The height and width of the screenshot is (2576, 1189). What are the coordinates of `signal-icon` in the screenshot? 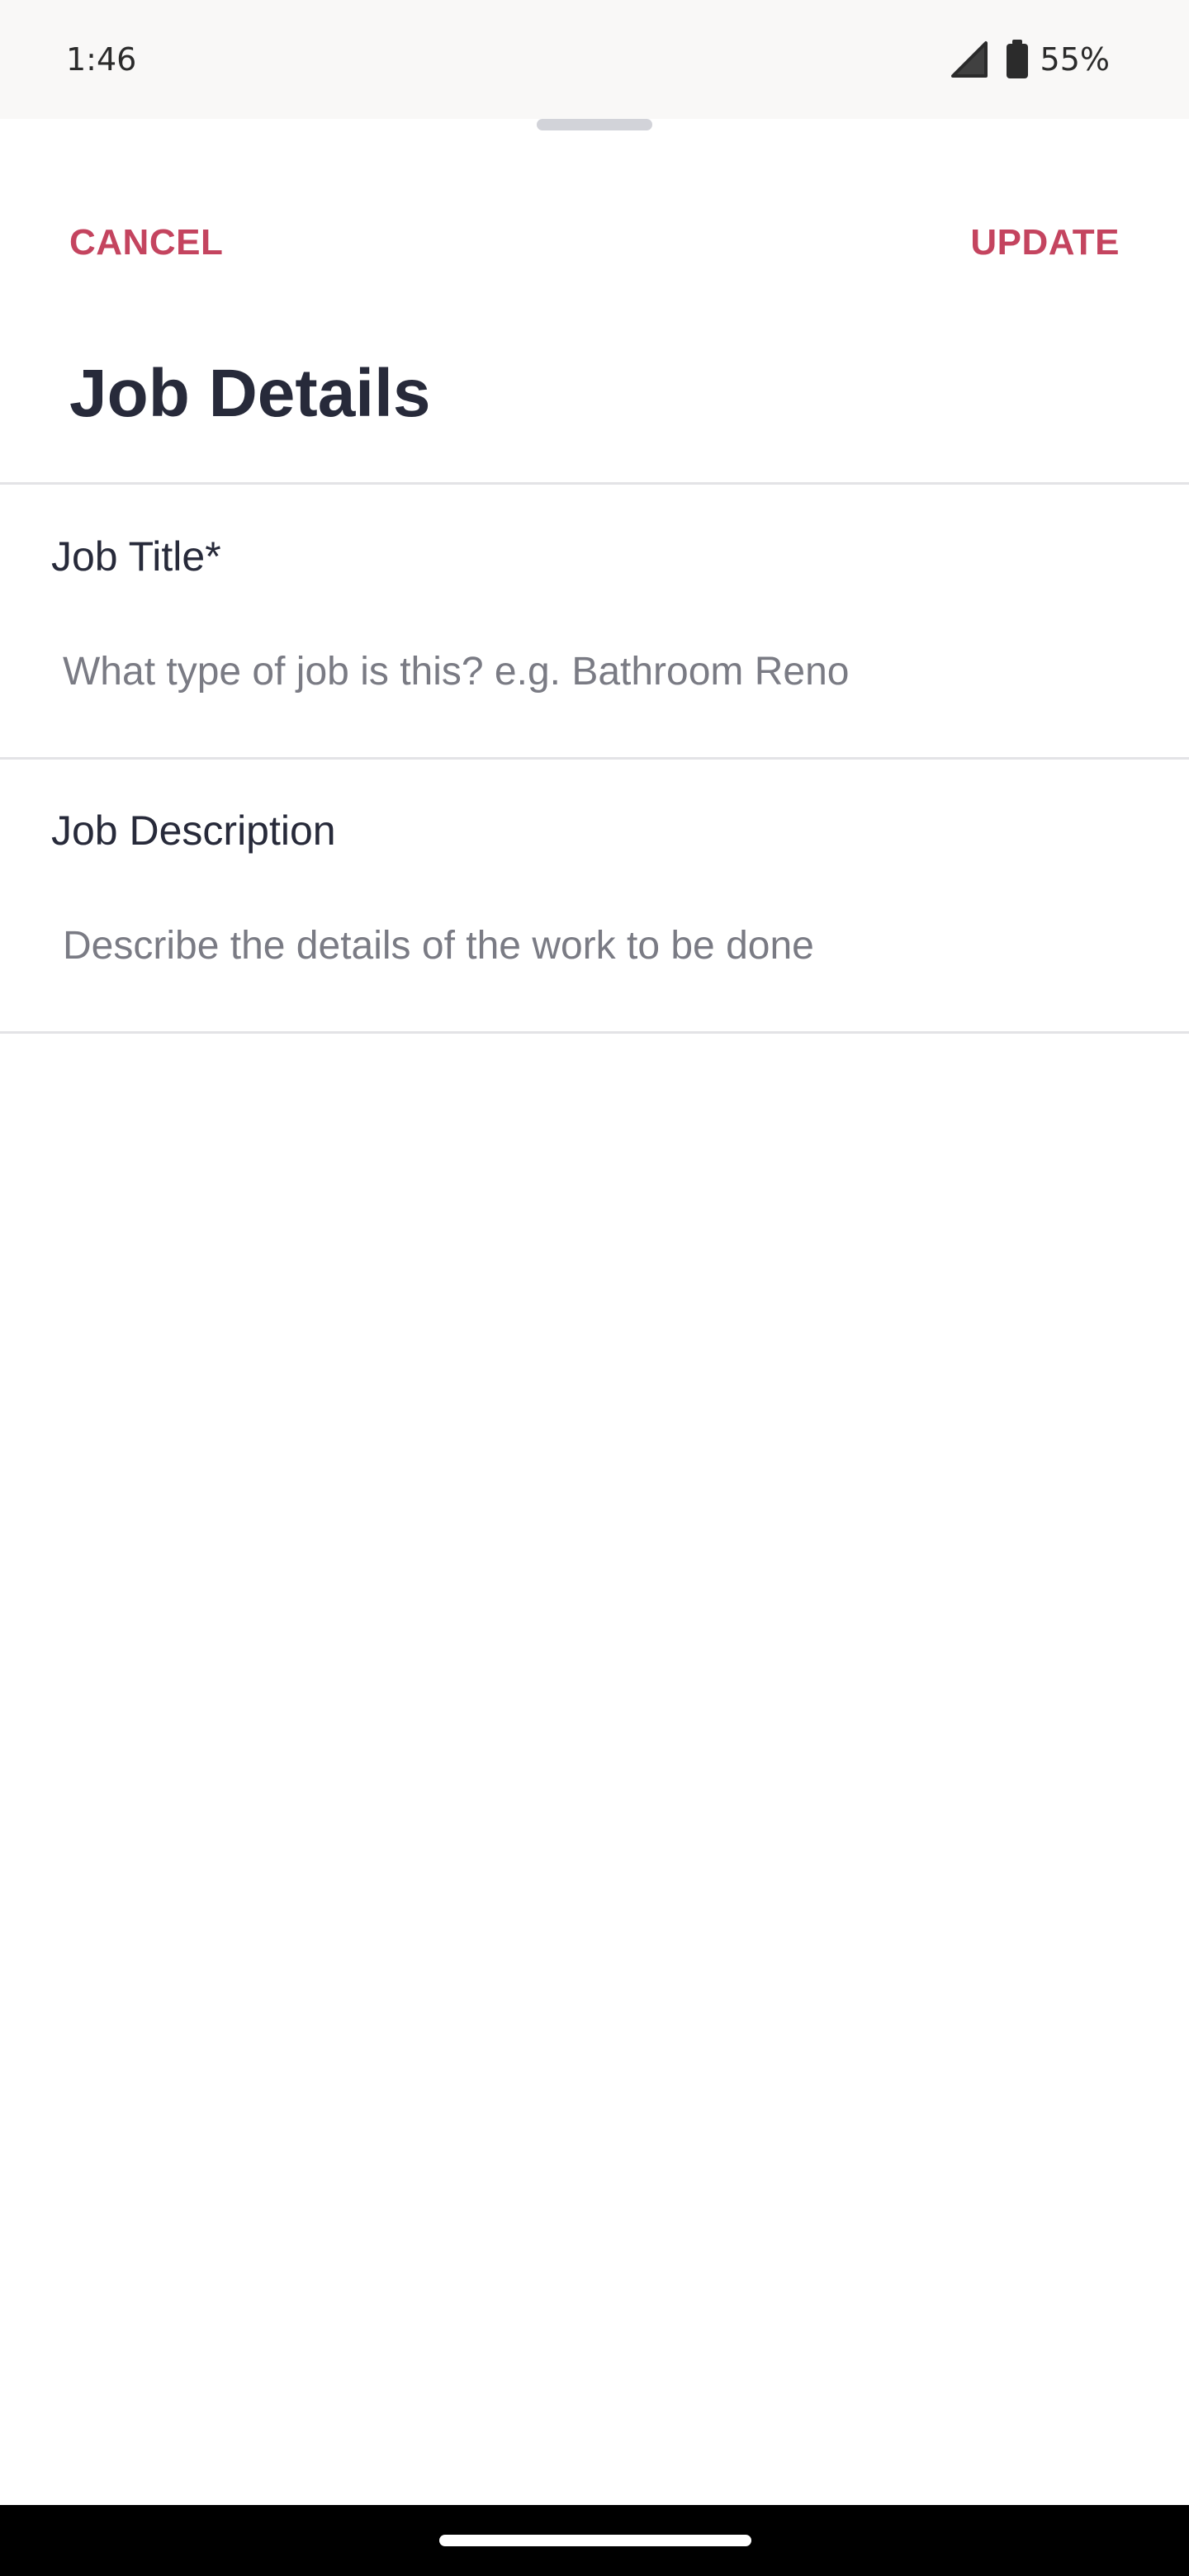 It's located at (969, 59).